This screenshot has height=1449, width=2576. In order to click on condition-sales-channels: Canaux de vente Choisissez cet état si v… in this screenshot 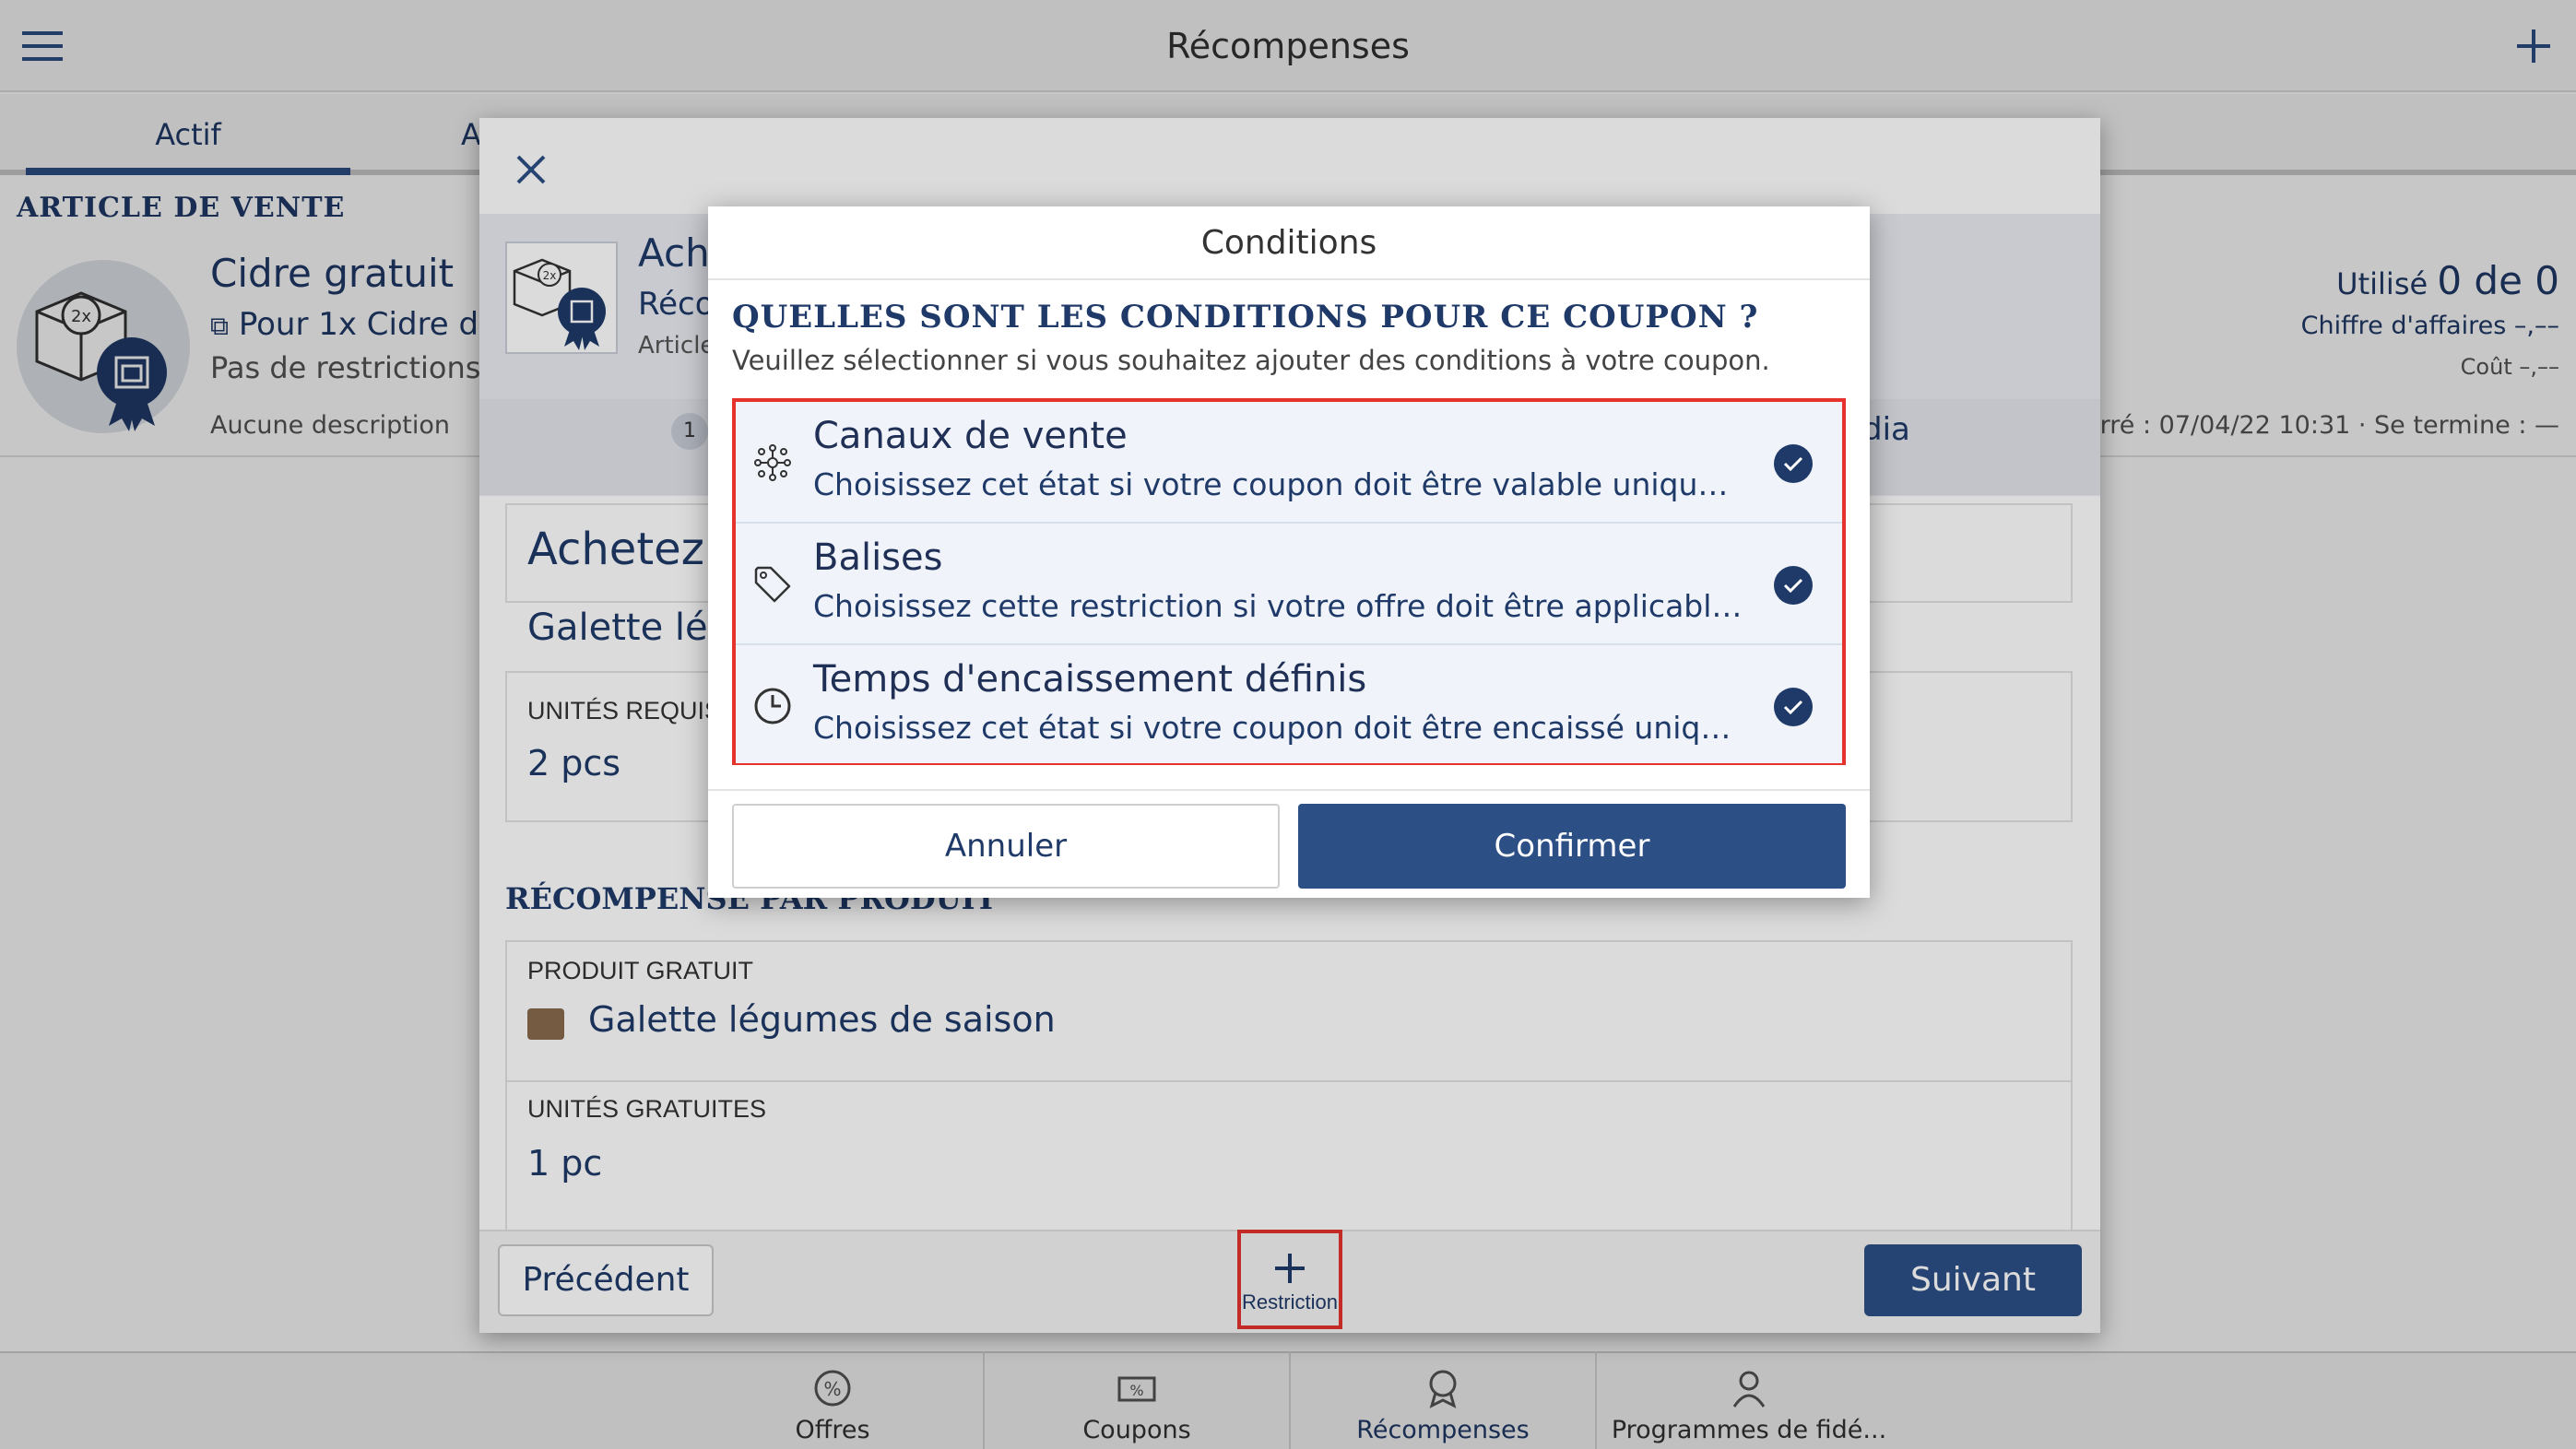, I will do `click(1289, 462)`.